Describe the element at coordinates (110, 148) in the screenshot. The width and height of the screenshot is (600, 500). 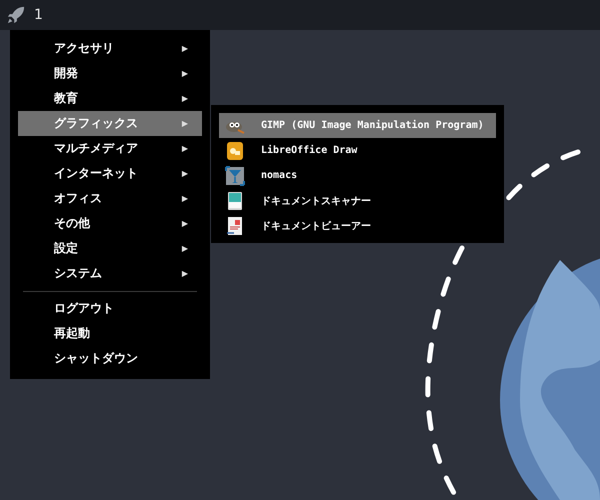
I see `menu-item: マルチメディア ▶` at that location.